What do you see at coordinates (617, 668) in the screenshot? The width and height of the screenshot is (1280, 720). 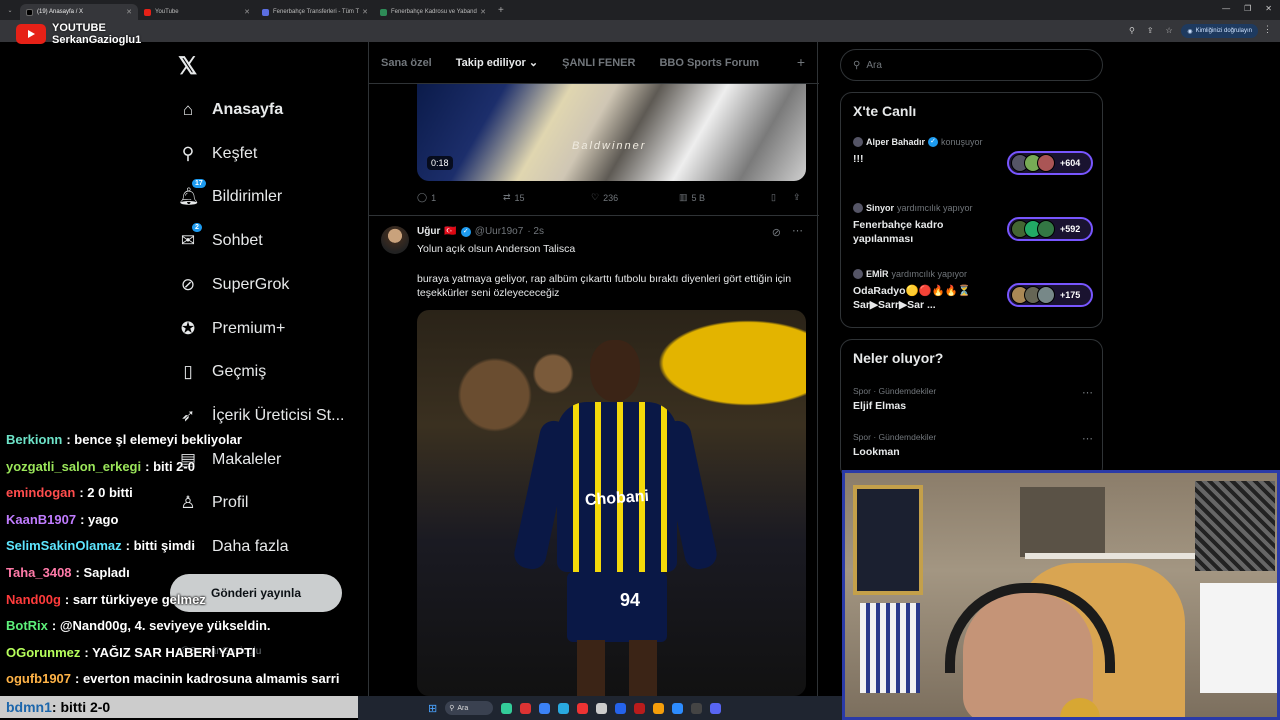 I see `player-legs` at bounding box center [617, 668].